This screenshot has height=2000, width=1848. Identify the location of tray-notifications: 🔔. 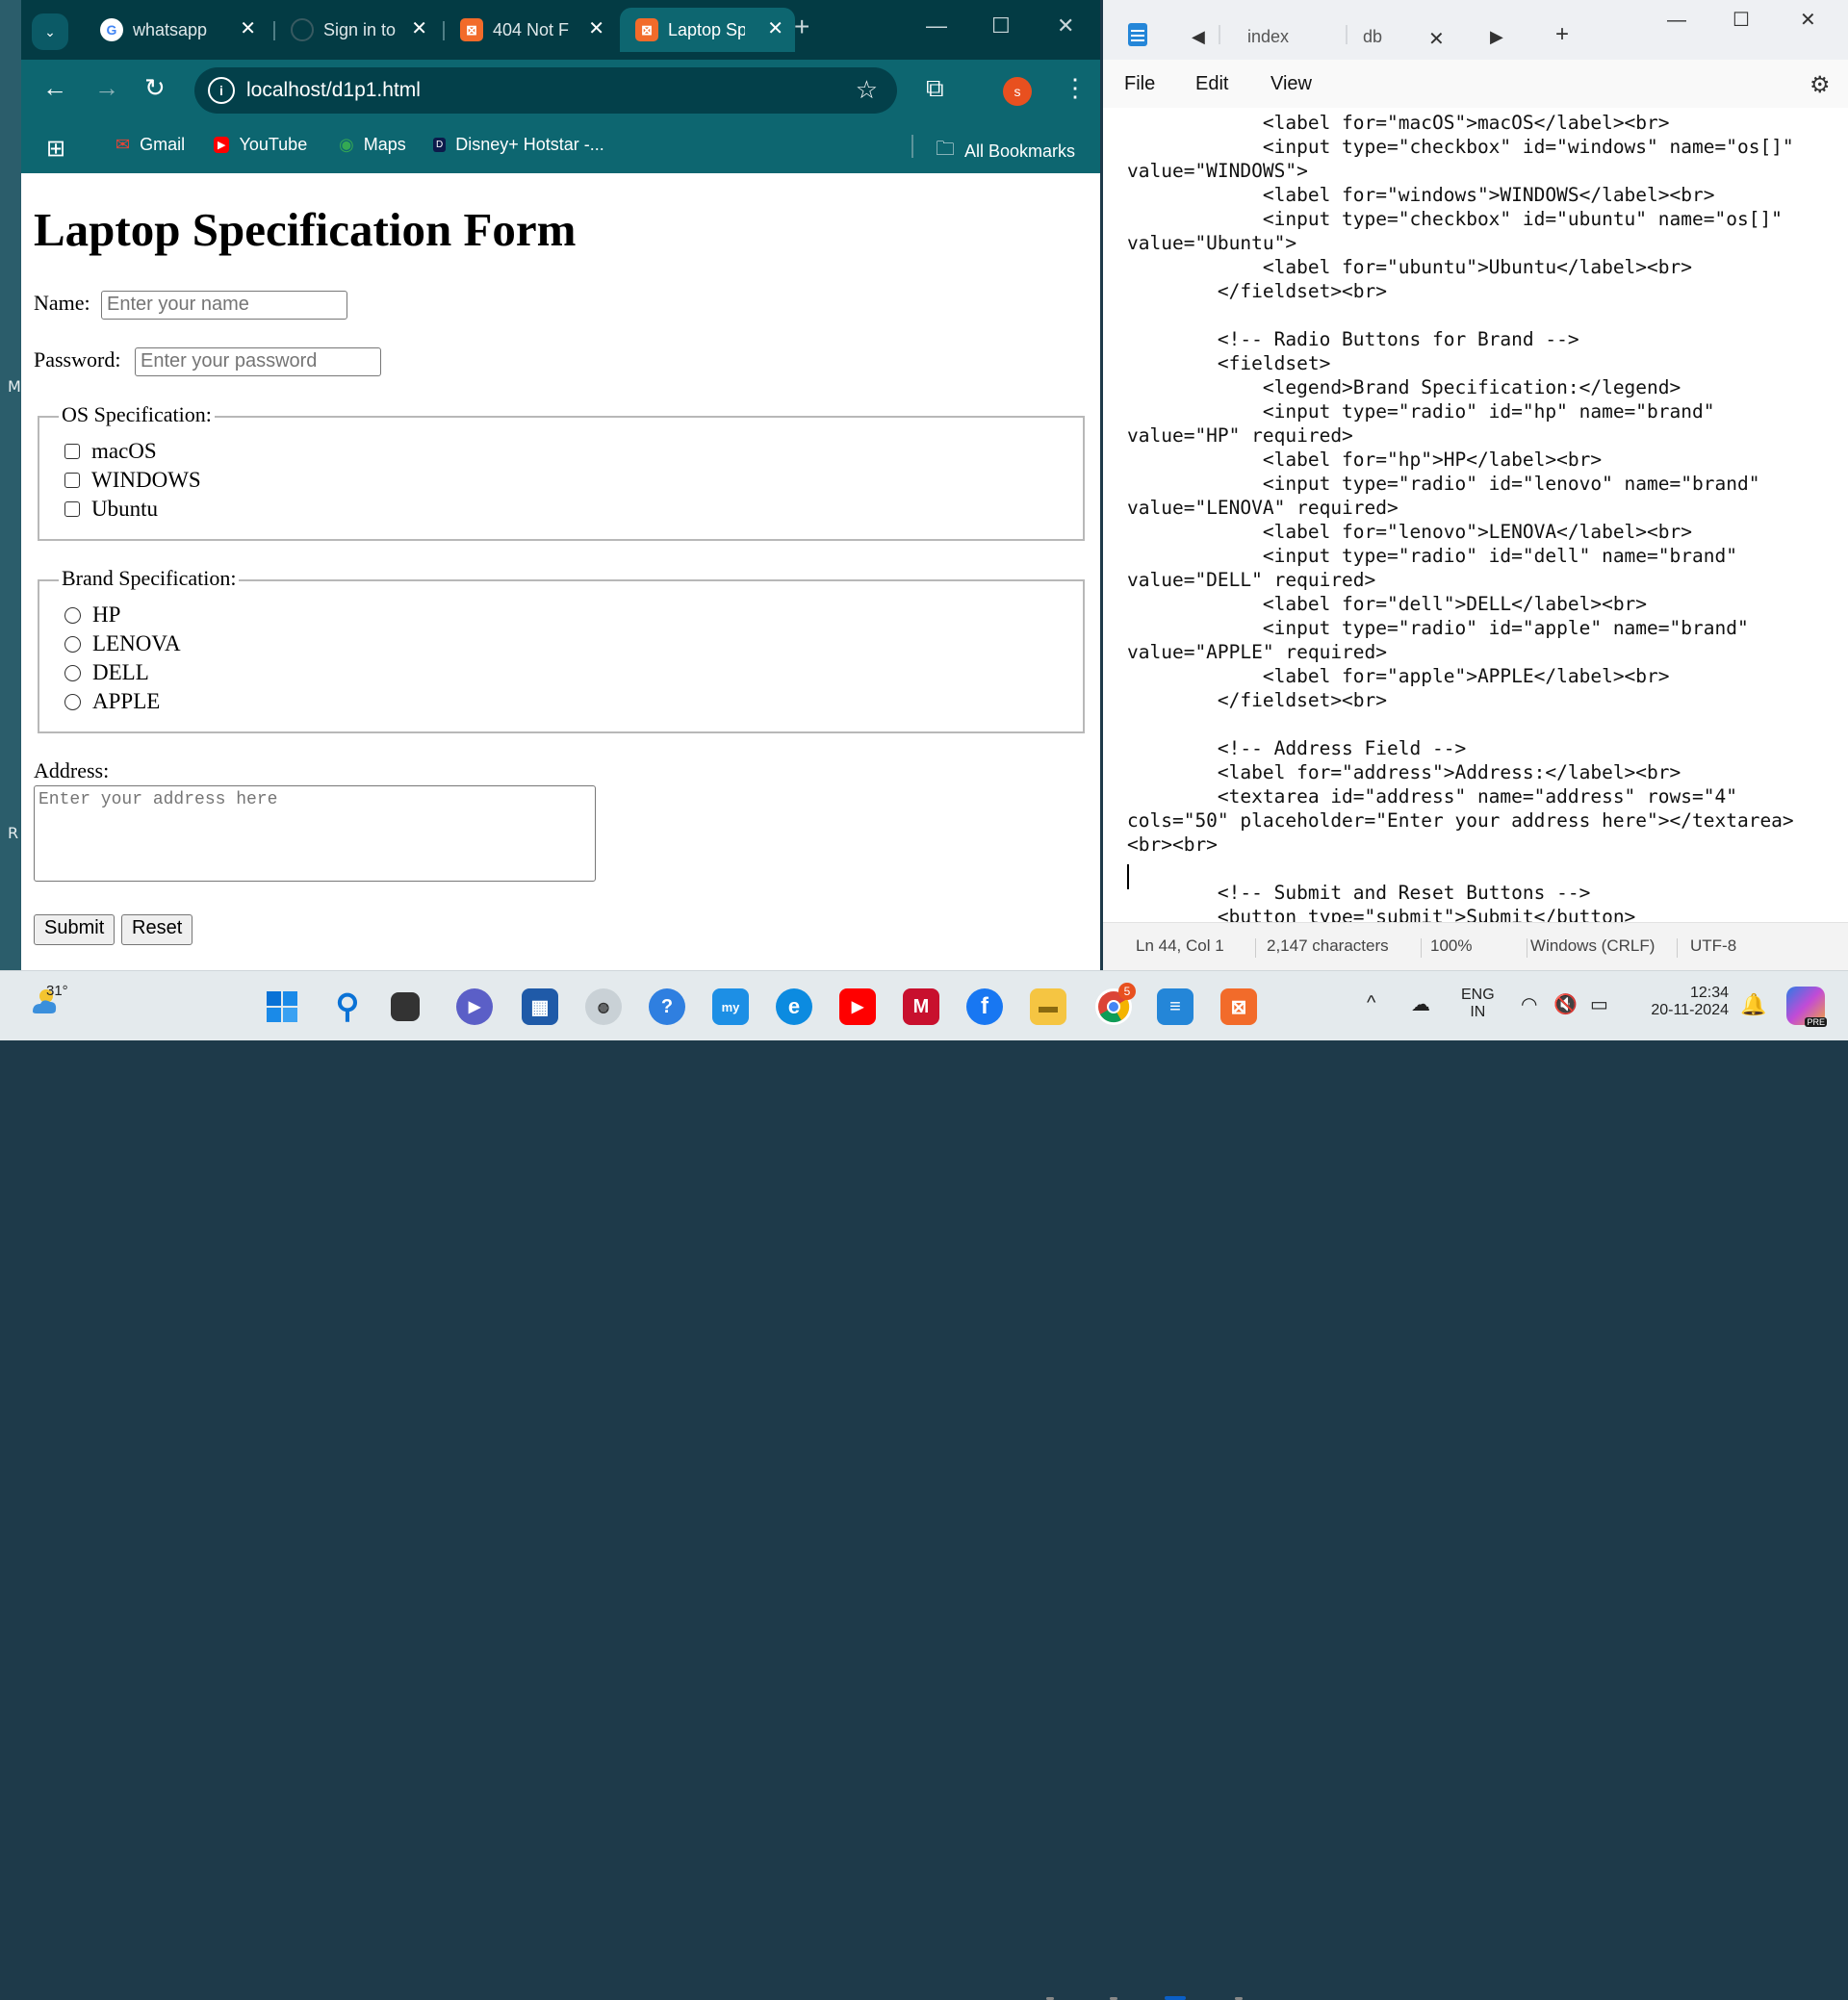
(1753, 1004).